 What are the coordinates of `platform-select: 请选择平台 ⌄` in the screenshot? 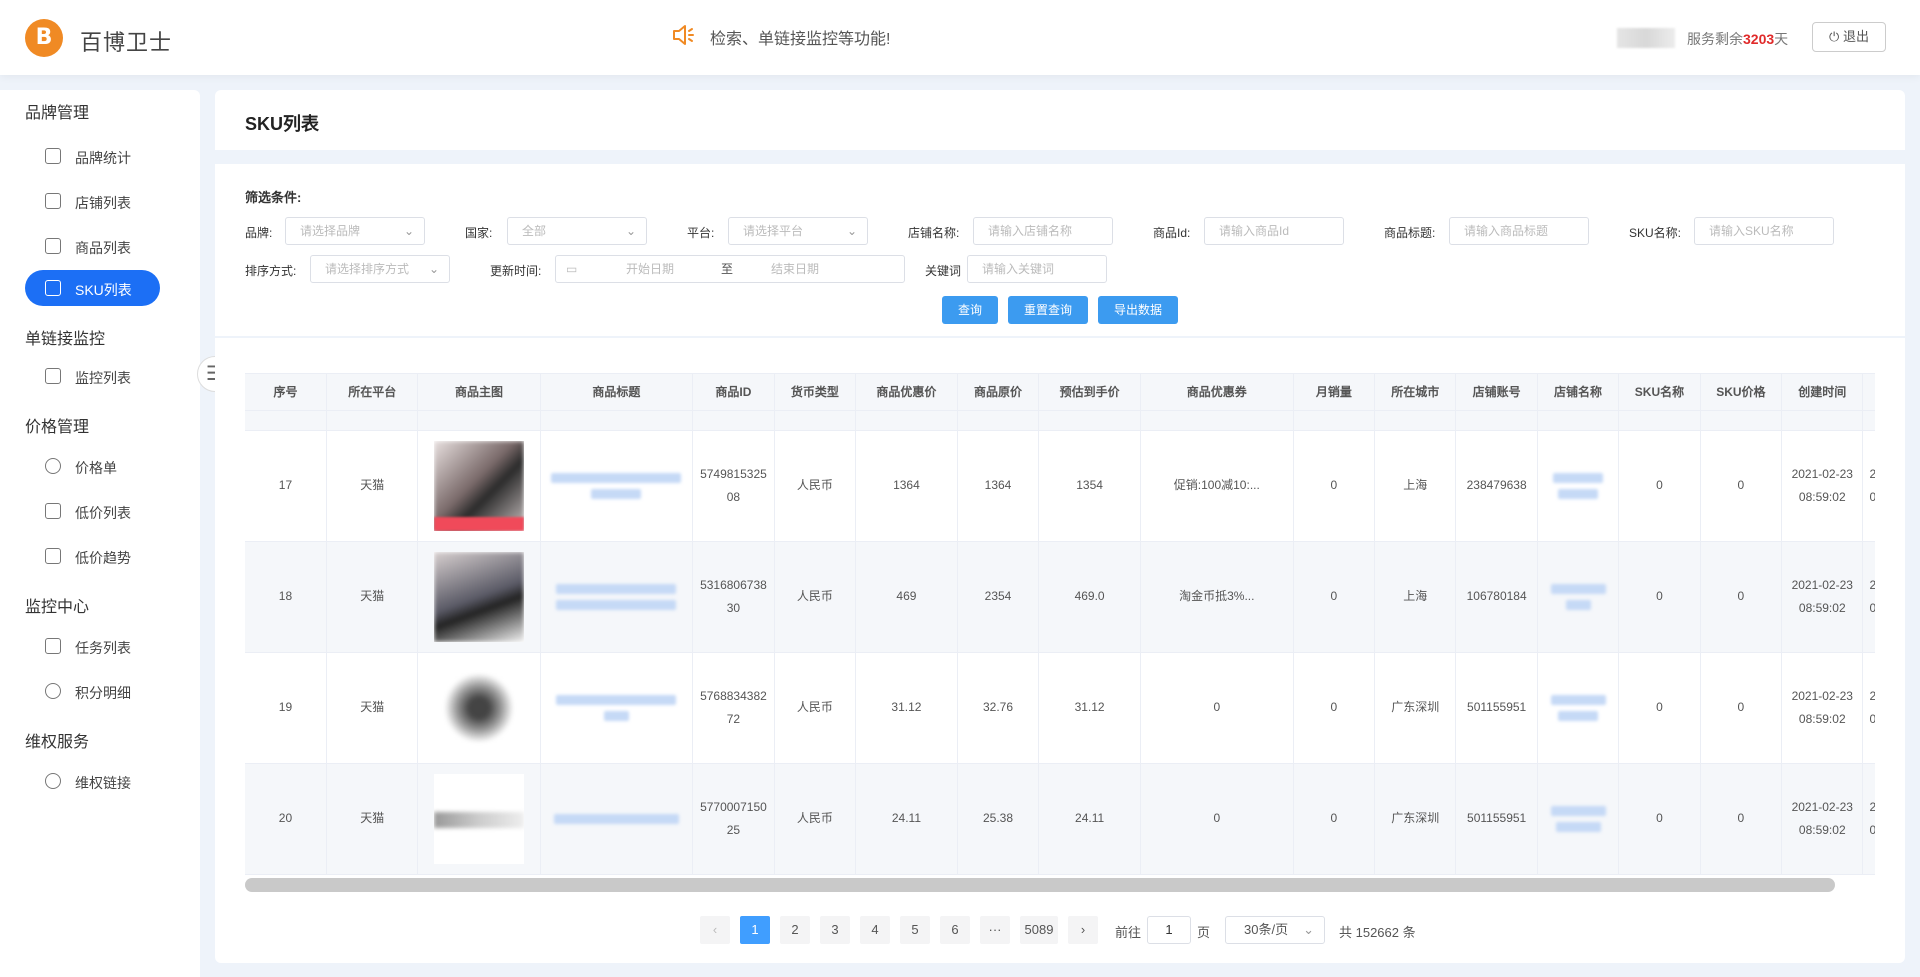 It's located at (798, 231).